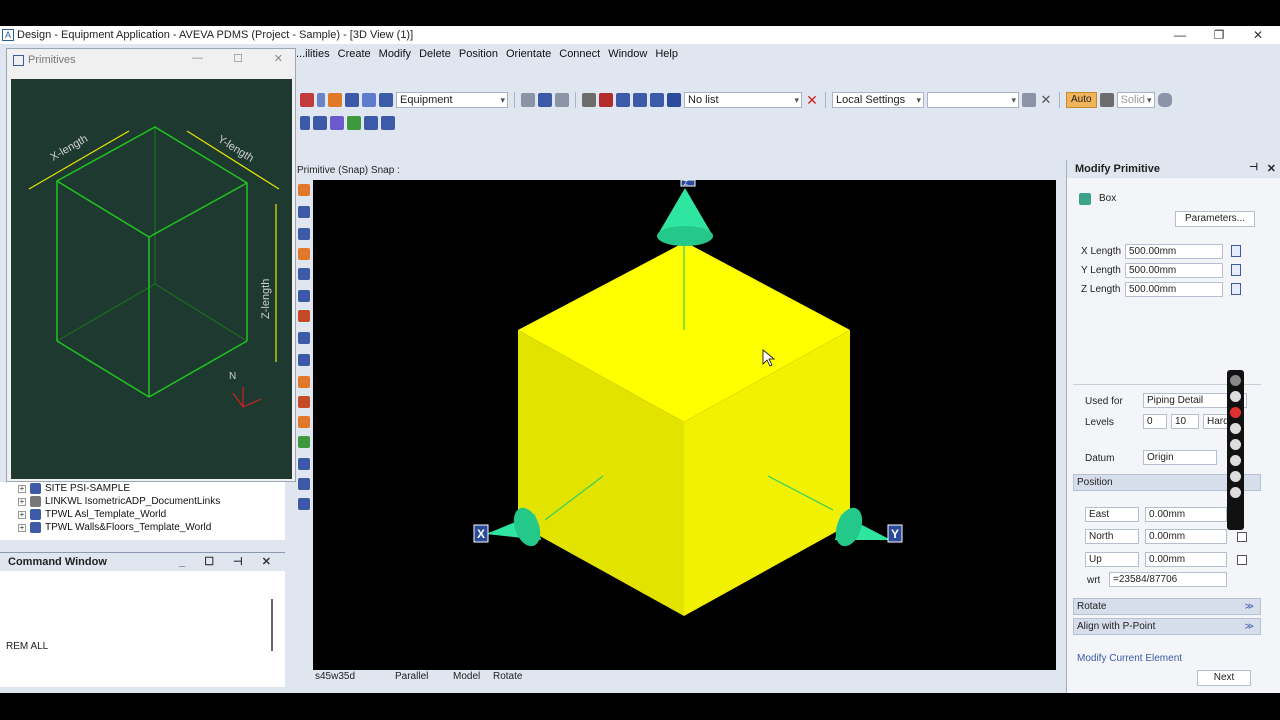 The width and height of the screenshot is (1280, 720). I want to click on command-scrollbar, so click(272, 625).